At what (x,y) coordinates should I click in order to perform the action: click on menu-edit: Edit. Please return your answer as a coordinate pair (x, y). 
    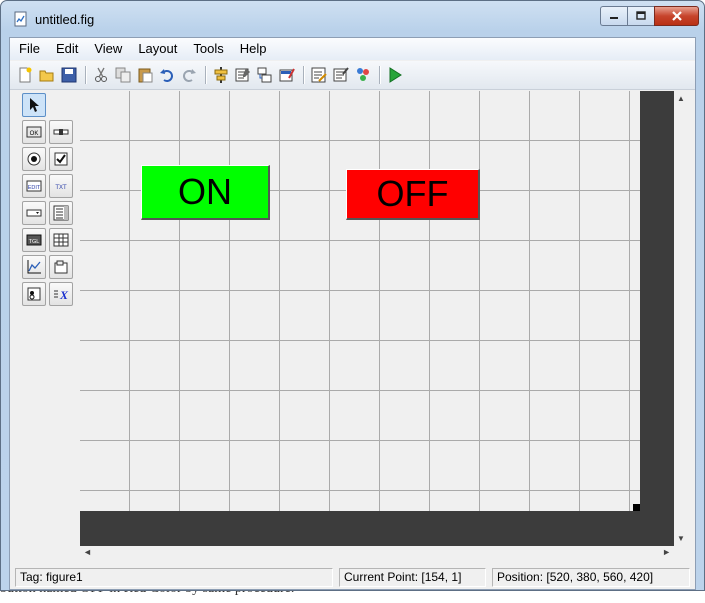
    Looking at the image, I should click on (67, 49).